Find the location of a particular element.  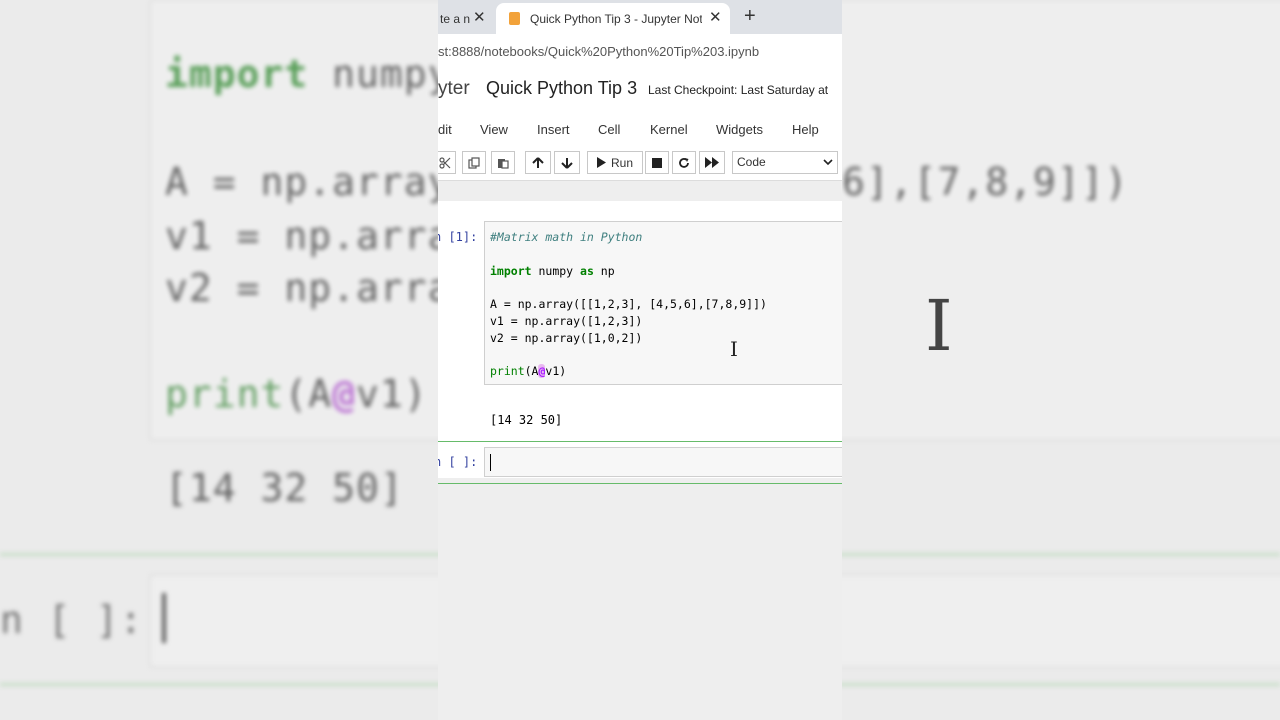

menu-view: View is located at coordinates (494, 129).